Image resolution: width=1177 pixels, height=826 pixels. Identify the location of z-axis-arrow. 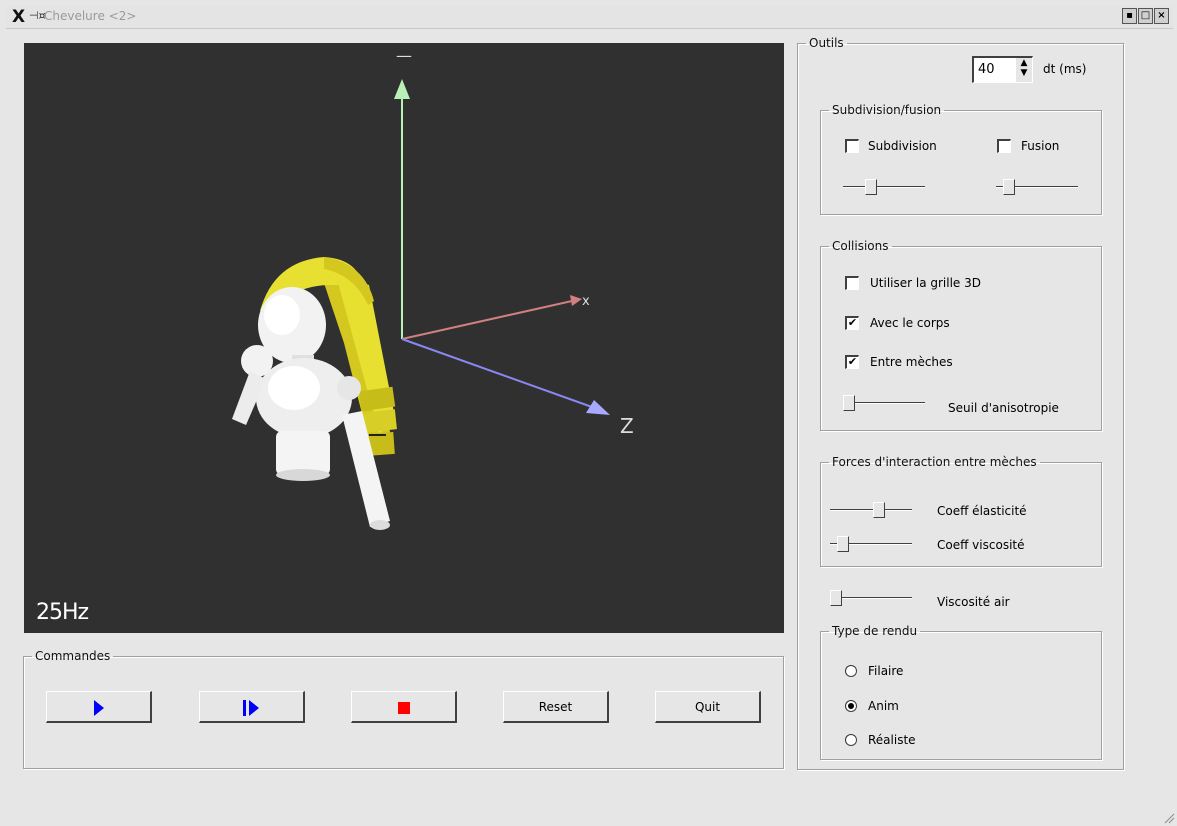
(598, 407).